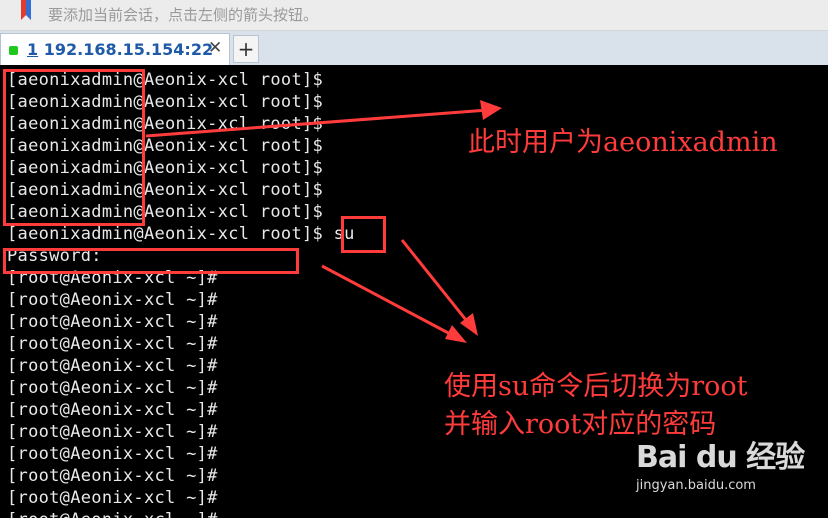 The height and width of the screenshot is (518, 828). I want to click on watermark-logo: Bai du 经验, so click(720, 457).